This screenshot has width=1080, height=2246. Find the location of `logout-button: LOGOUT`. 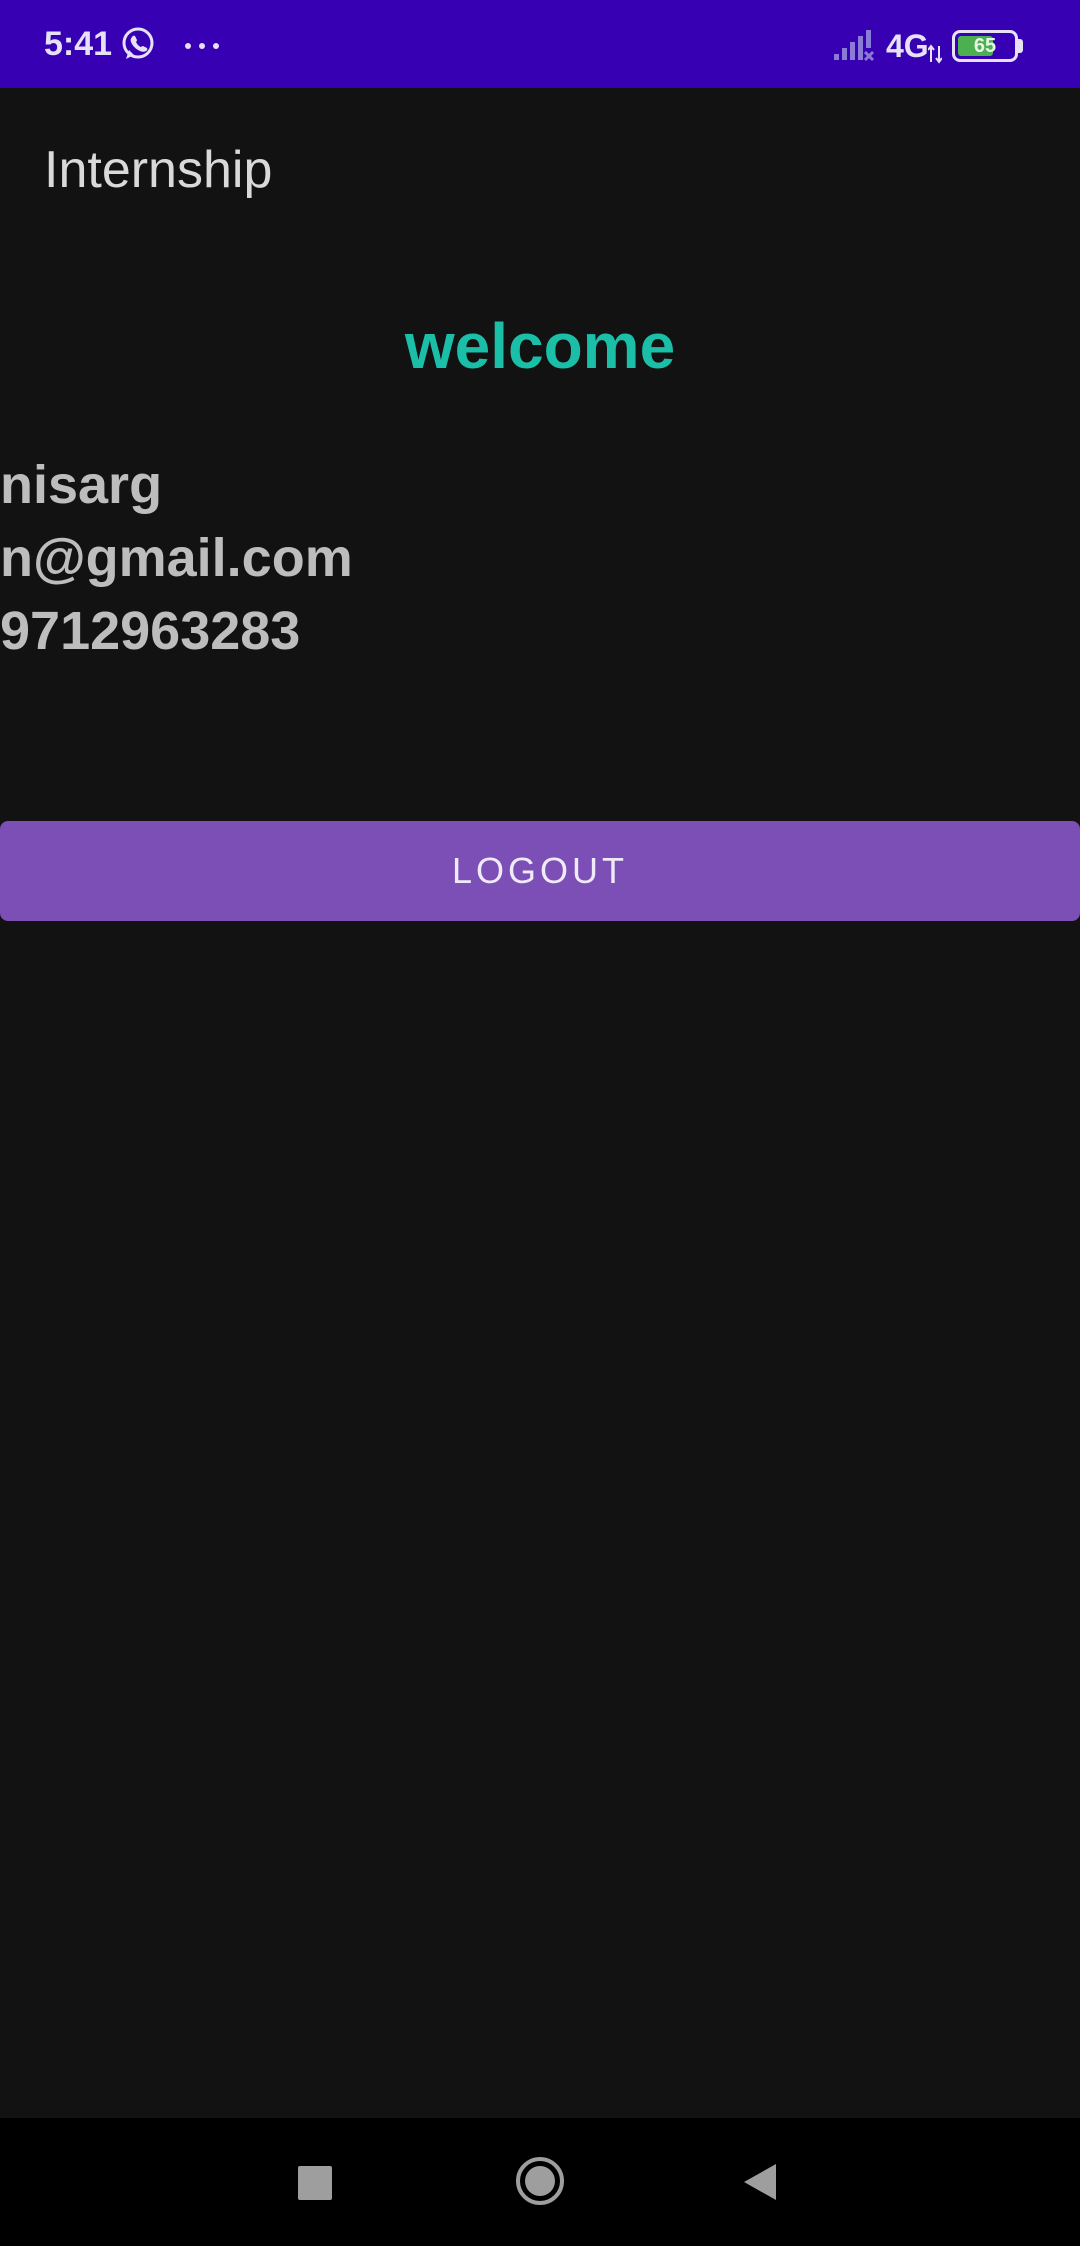

logout-button: LOGOUT is located at coordinates (540, 871).